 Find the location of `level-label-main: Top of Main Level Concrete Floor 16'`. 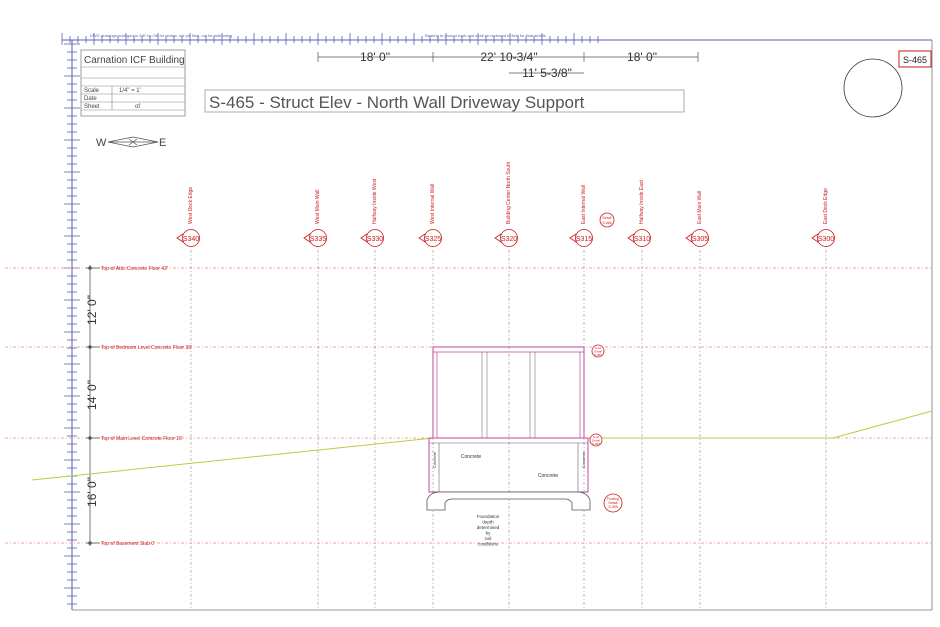

level-label-main: Top of Main Level Concrete Floor 16' is located at coordinates (142, 439).